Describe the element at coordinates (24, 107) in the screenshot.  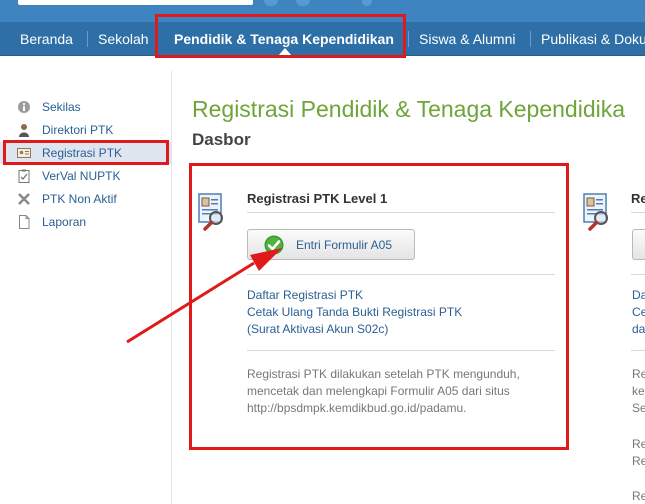
I see `info-icon` at that location.